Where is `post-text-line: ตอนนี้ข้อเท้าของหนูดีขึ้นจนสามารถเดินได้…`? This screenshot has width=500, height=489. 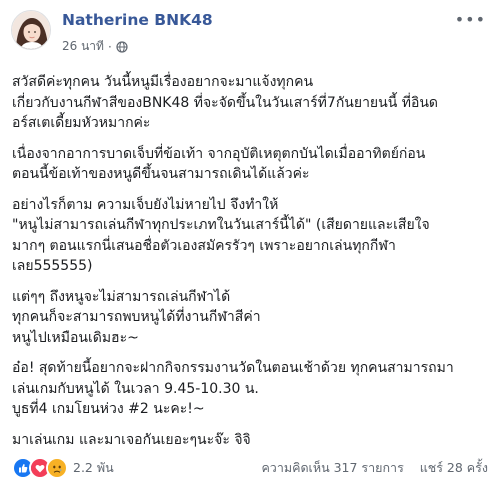
post-text-line: ตอนนี้ข้อเท้าของหนูดีขึ้นจนสามารถเดินได้… is located at coordinates (161, 174).